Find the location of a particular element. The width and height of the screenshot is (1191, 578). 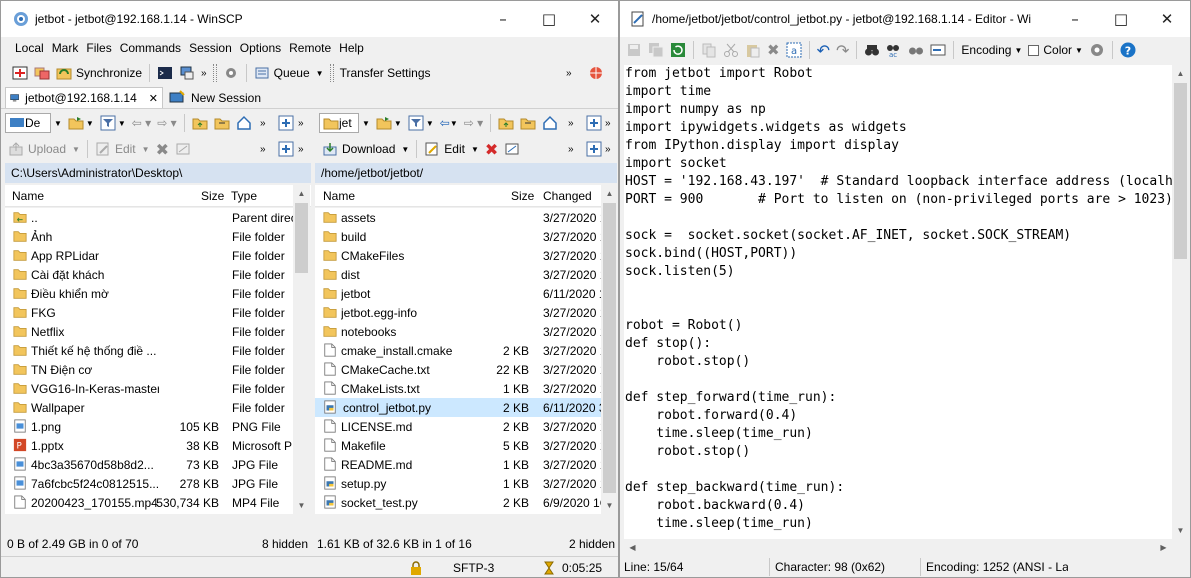

code-line: import socket is located at coordinates (899, 164).